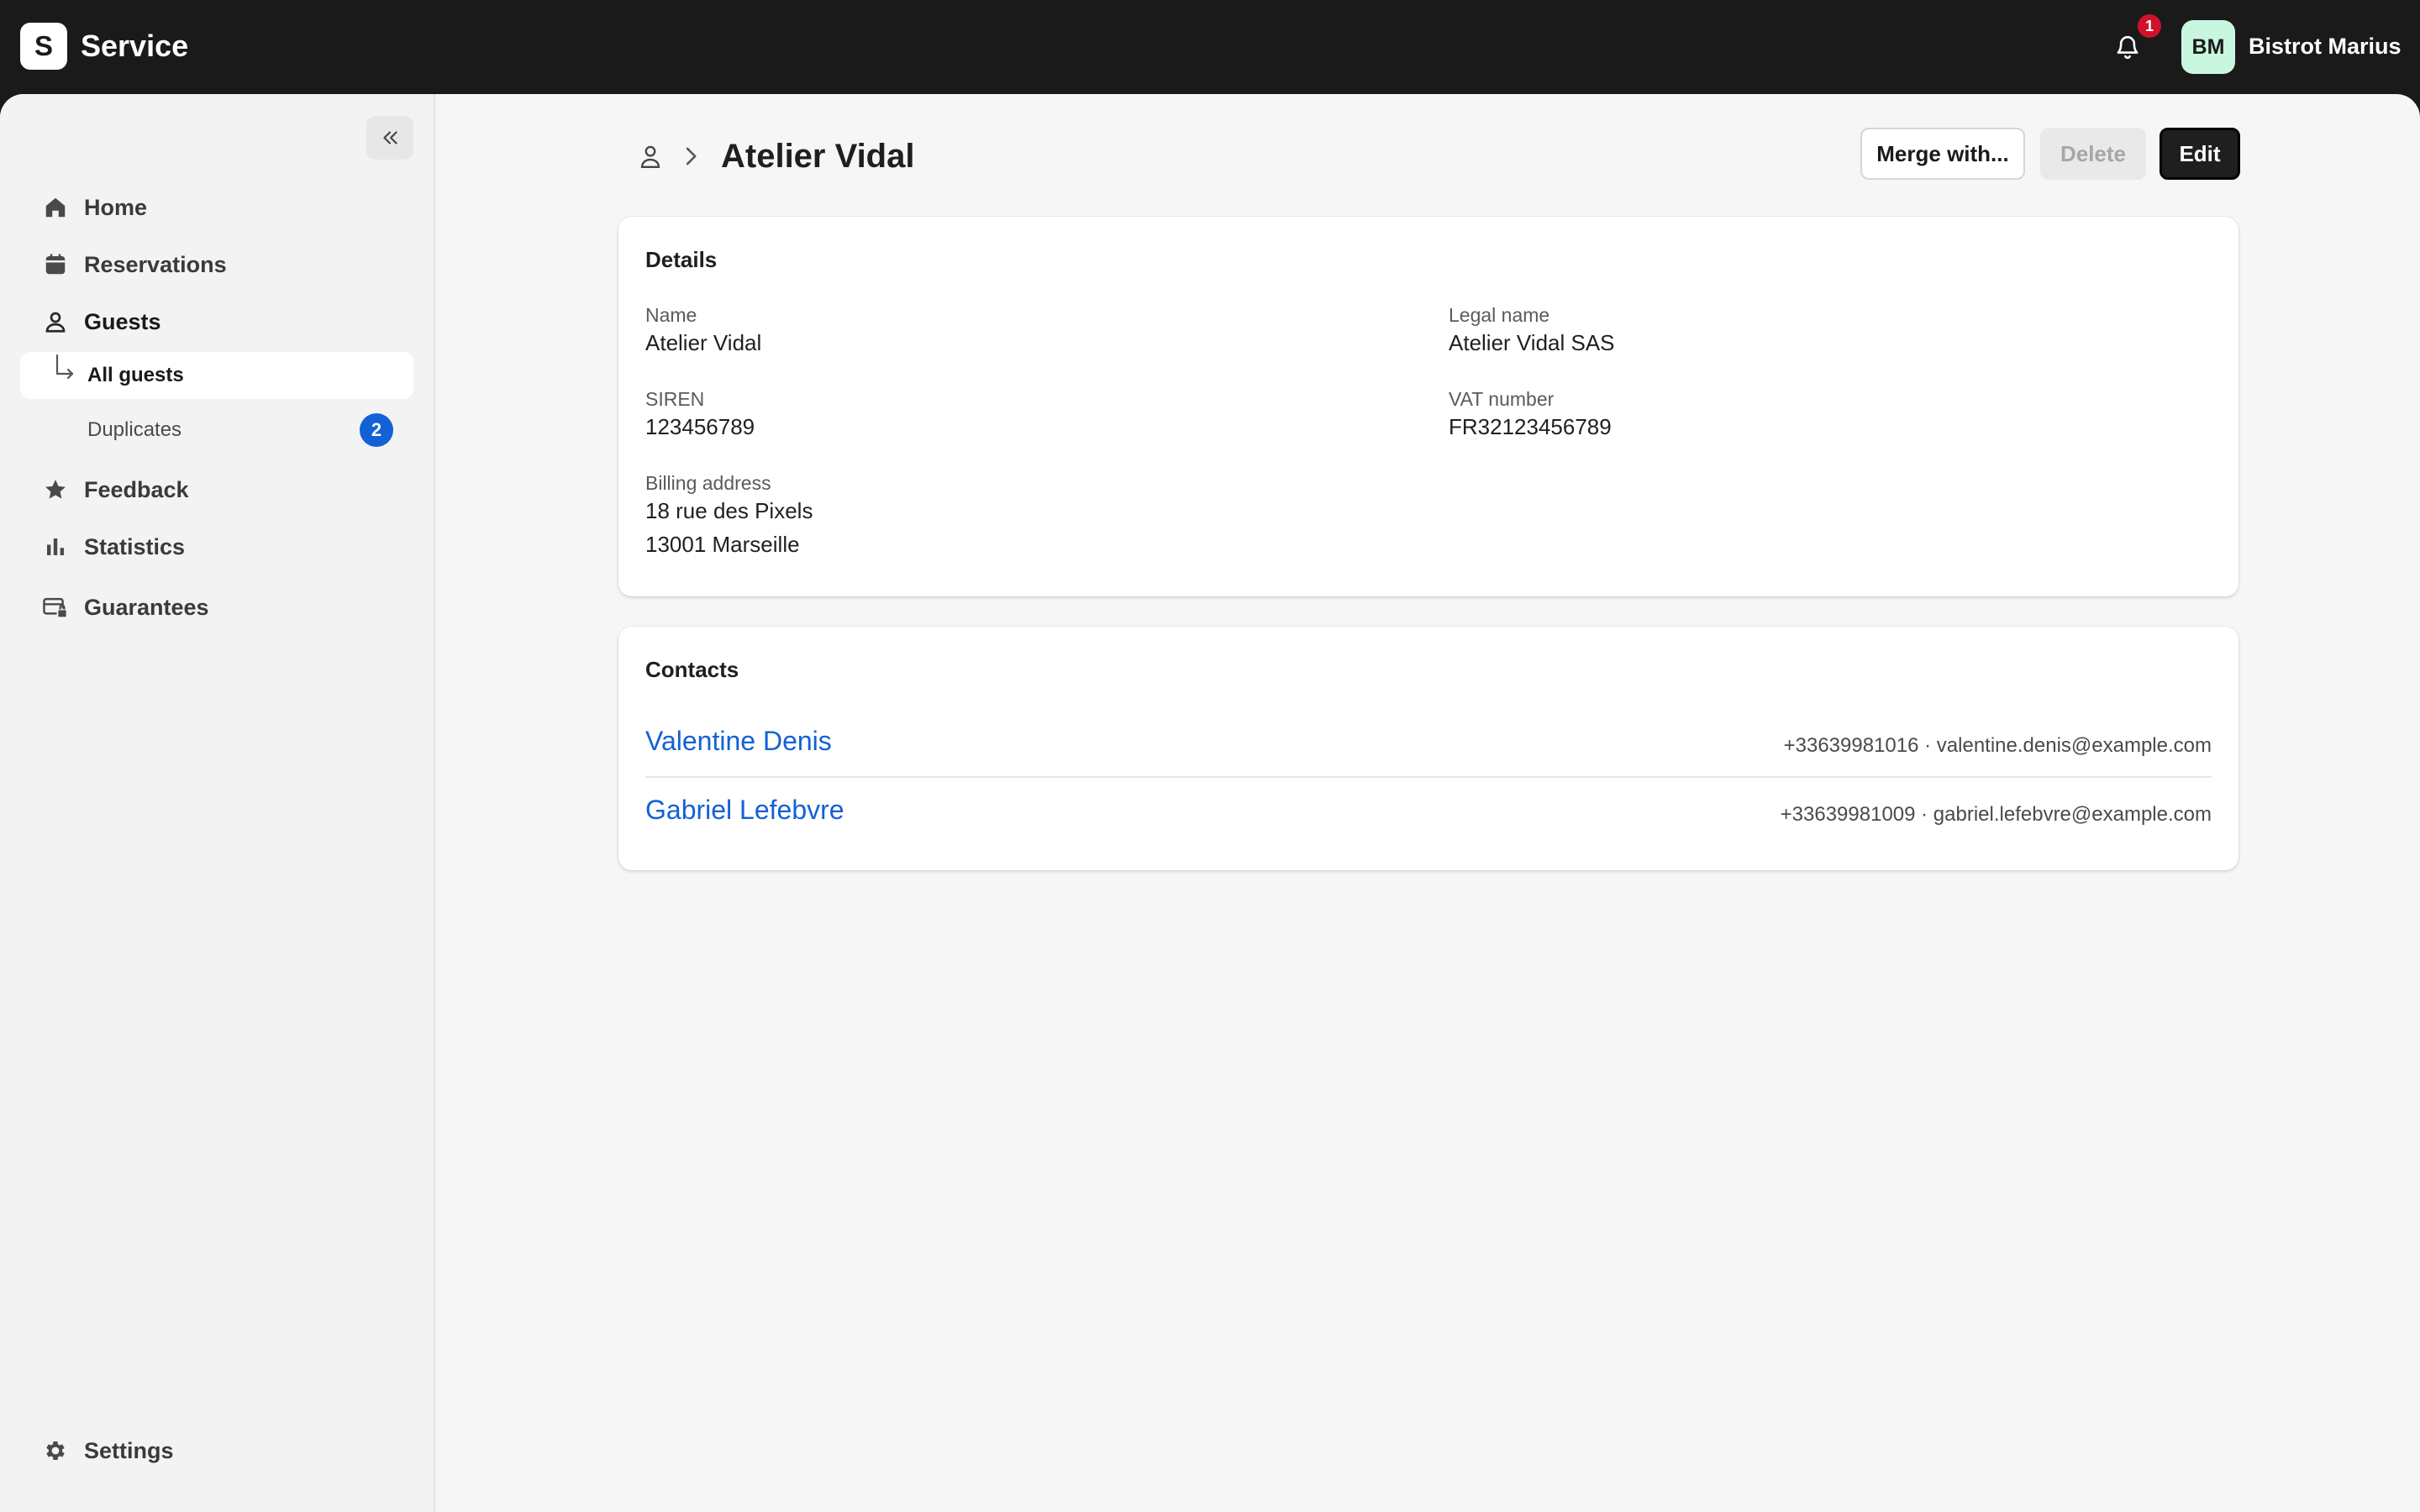 This screenshot has width=2420, height=1512. I want to click on sidebar-item-reservations: Reservations, so click(217, 264).